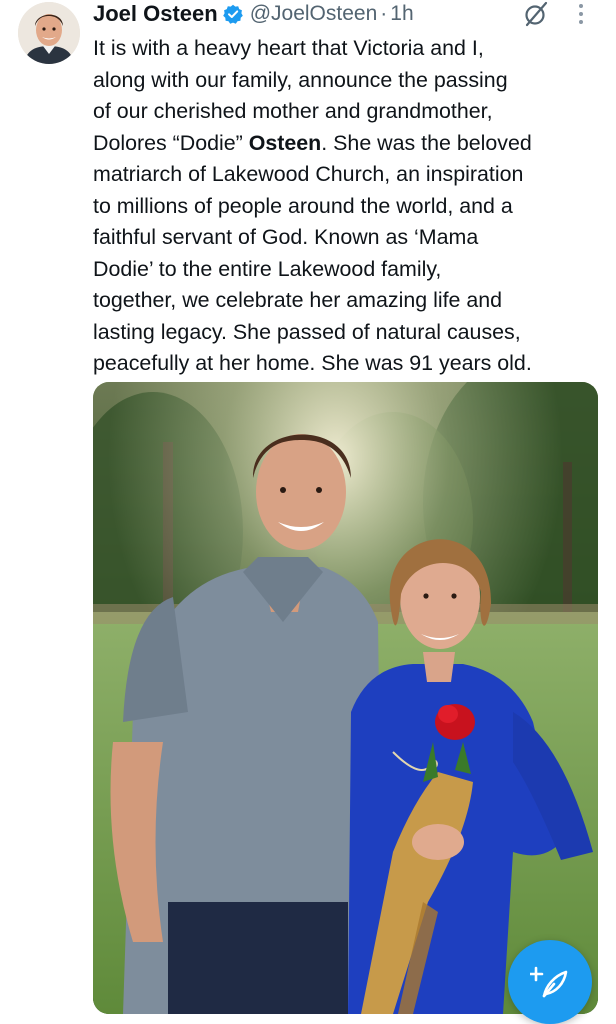 The width and height of the screenshot is (616, 1024). I want to click on text-segment: Dolores “Dodie”, so click(171, 142).